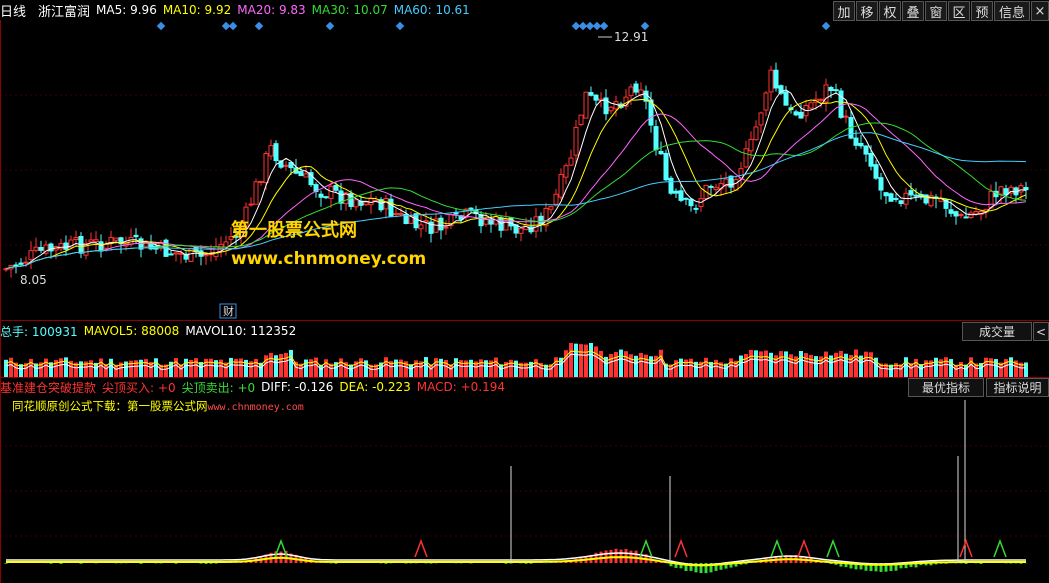 The image size is (1049, 583). Describe the element at coordinates (111, 10) in the screenshot. I see `ma5-label: MA5:` at that location.